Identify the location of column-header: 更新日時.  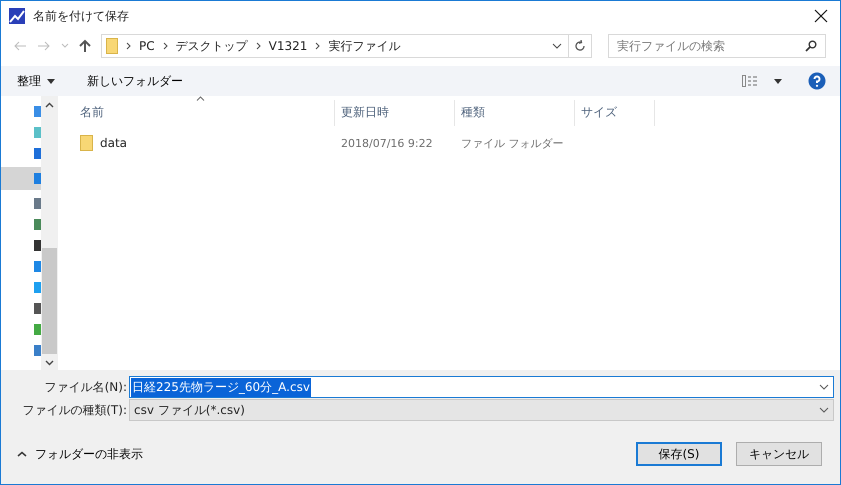
(395, 113).